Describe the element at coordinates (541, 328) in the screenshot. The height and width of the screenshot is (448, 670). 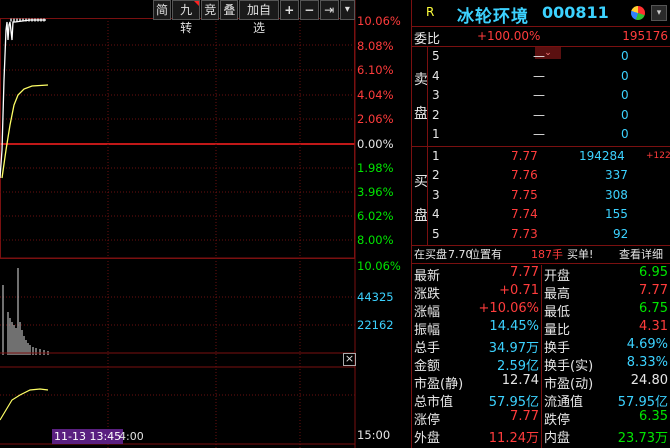
I see `quote-row: 振幅 14.45% 量比 4.31` at that location.